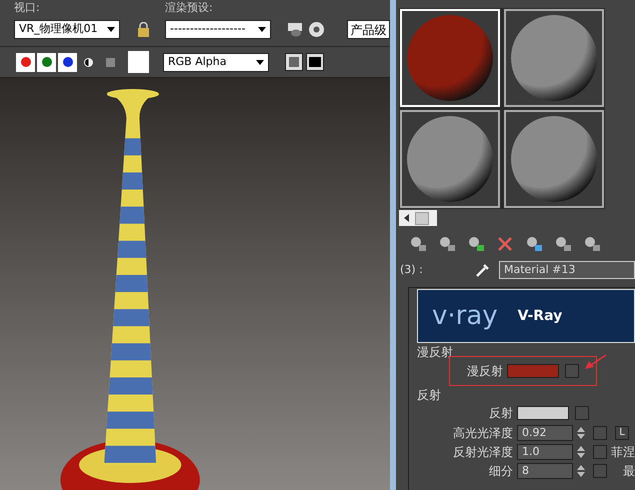  I want to click on lock-button: L, so click(622, 433).